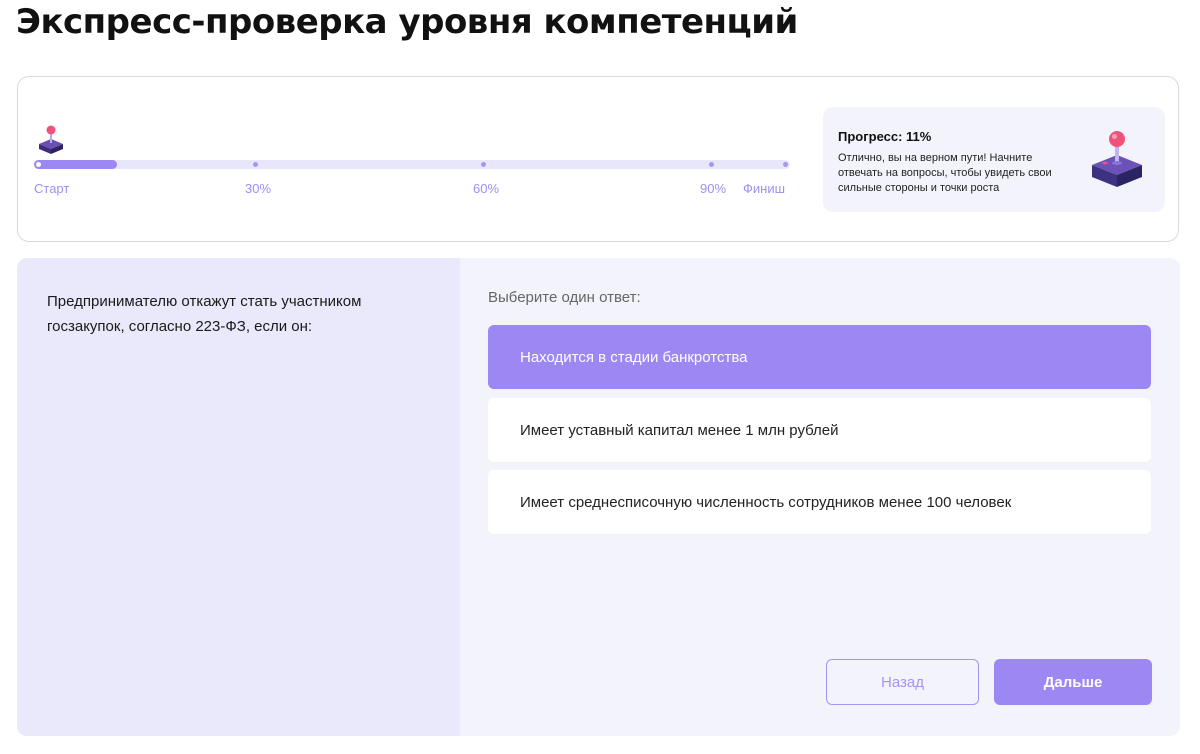  What do you see at coordinates (764, 188) in the screenshot?
I see `track-label-finish: Финиш` at bounding box center [764, 188].